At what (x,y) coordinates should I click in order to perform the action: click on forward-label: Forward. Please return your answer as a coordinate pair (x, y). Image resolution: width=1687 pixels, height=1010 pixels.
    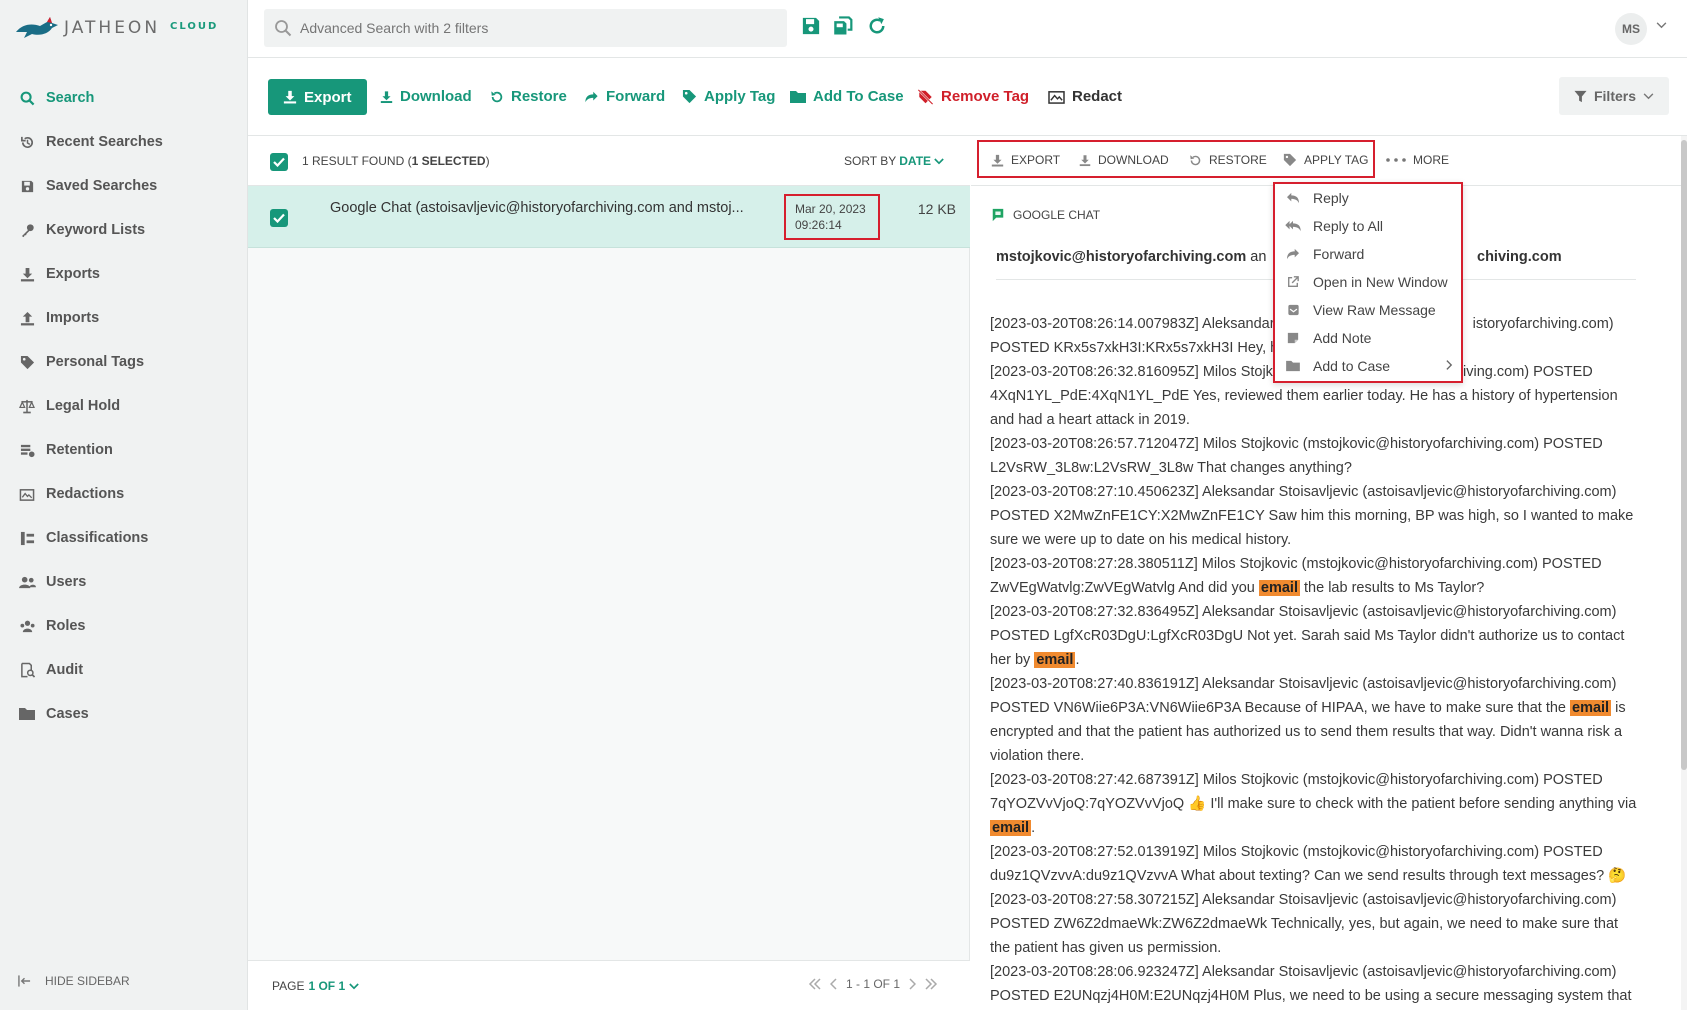
    Looking at the image, I should click on (636, 96).